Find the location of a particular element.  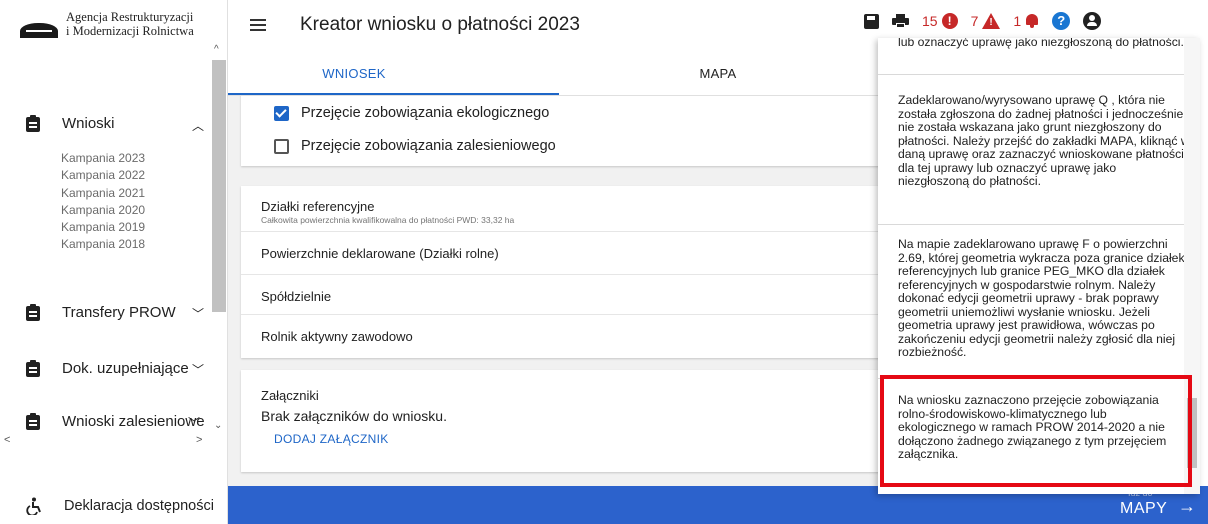

arimr-logo-icon is located at coordinates (39, 24).